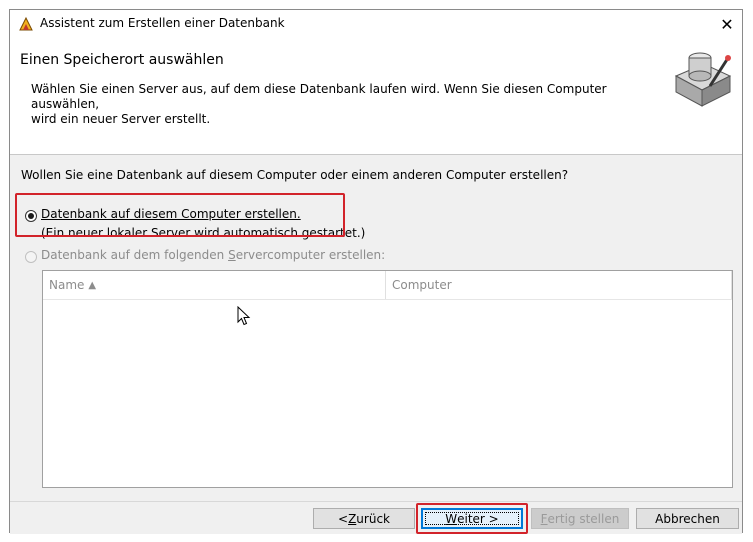 The height and width of the screenshot is (542, 753). Describe the element at coordinates (703, 79) in the screenshot. I see `database-icon` at that location.